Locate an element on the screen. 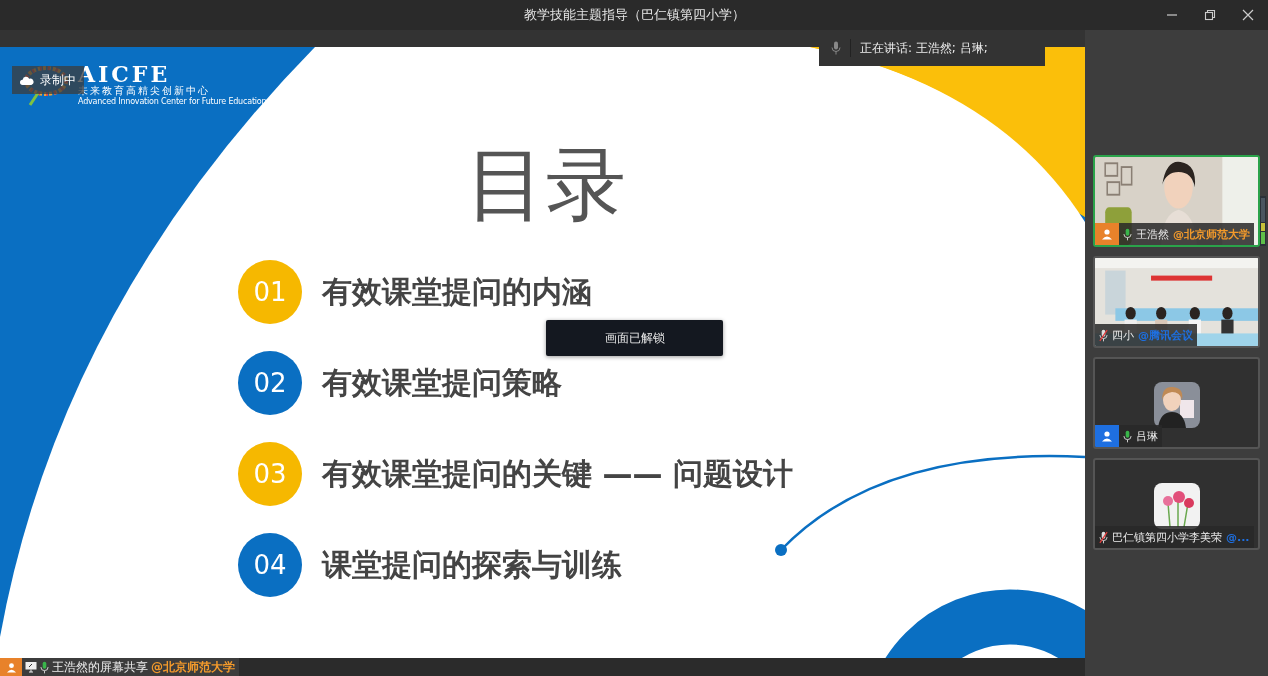  participant-tile: 吕琳 is located at coordinates (1176, 403).